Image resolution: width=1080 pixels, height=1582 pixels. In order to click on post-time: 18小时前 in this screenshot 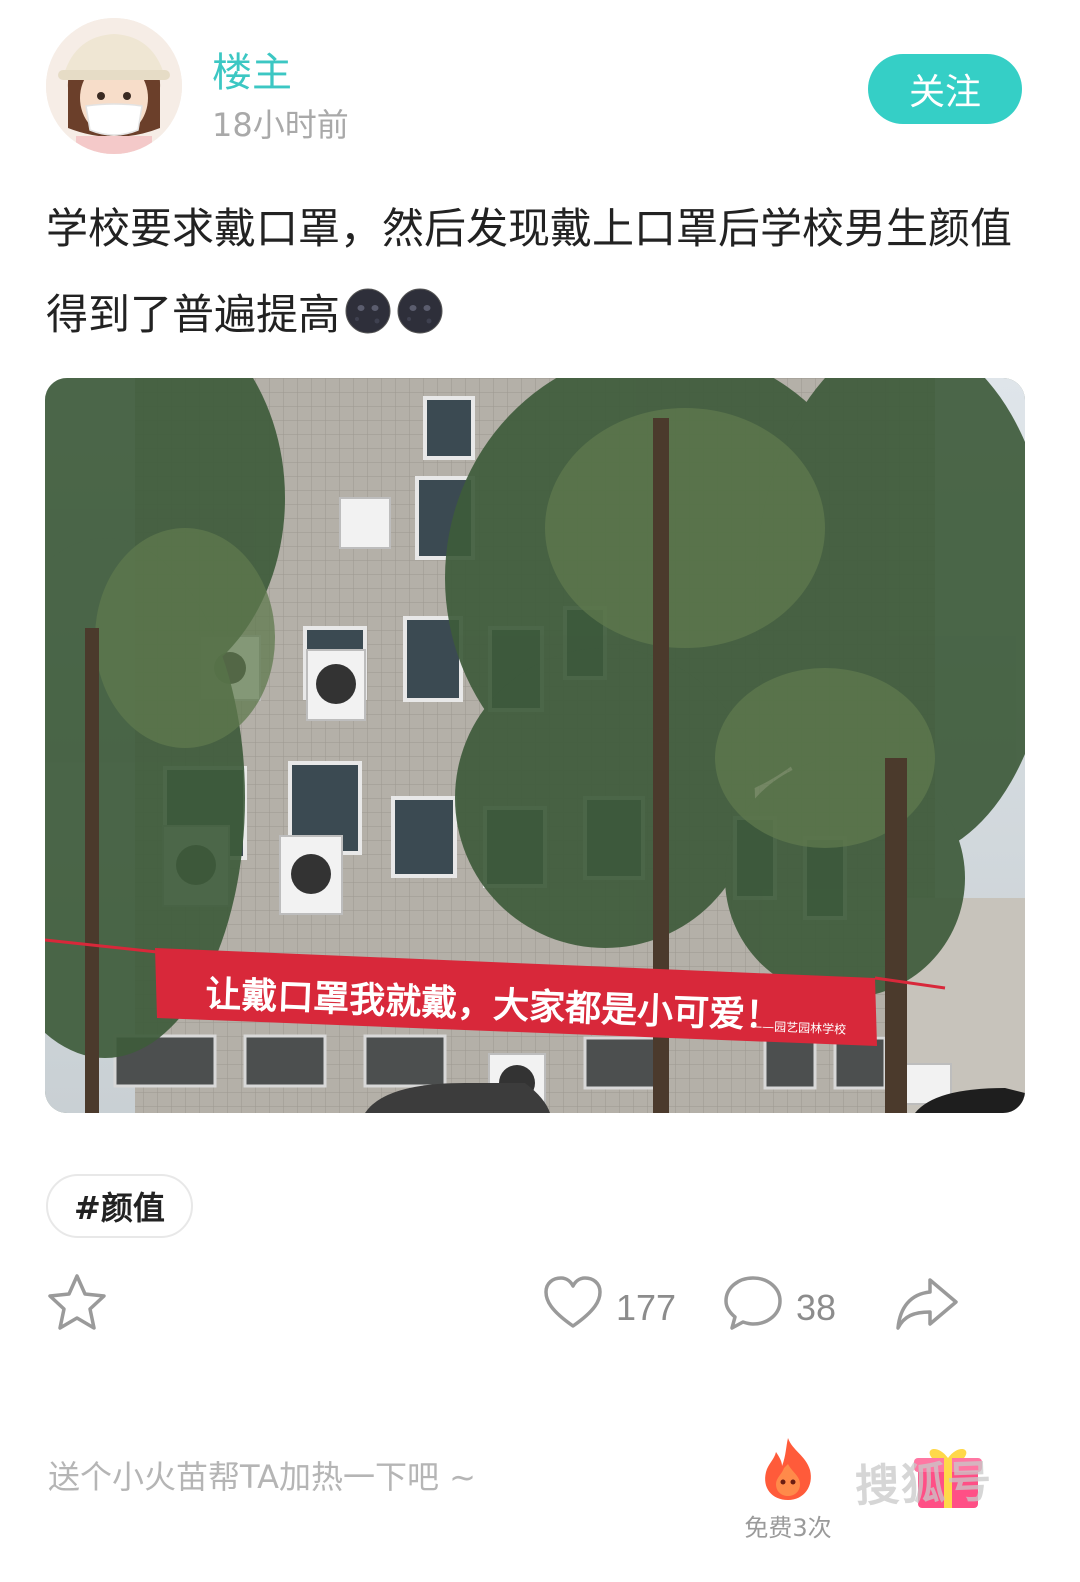, I will do `click(280, 125)`.